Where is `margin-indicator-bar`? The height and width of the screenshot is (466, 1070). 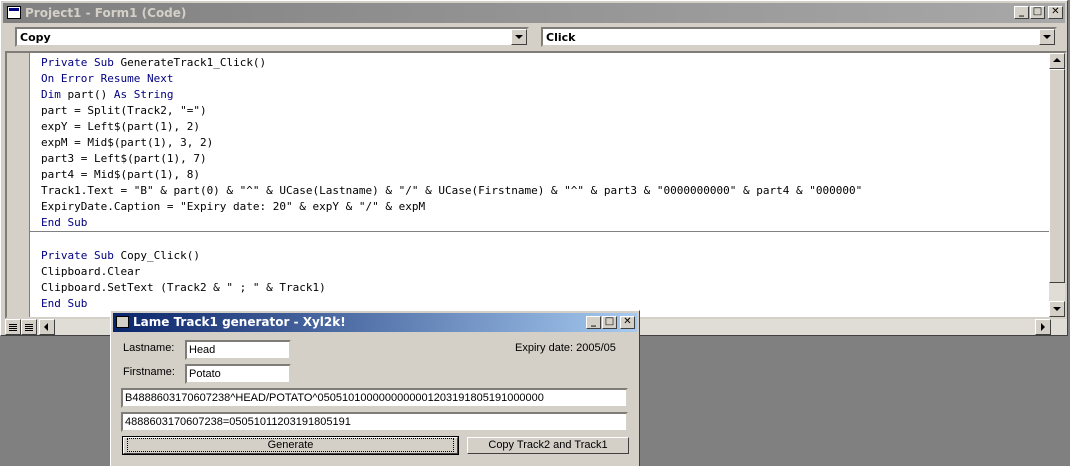
margin-indicator-bar is located at coordinates (18, 185).